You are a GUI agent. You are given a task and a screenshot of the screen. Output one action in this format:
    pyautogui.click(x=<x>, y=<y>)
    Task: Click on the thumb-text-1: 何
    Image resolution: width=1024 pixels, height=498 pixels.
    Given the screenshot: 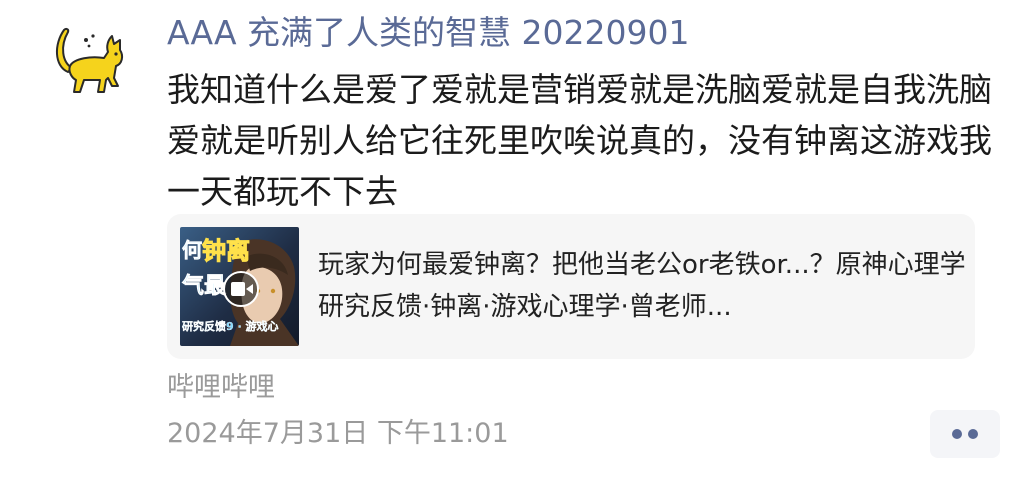 What is the action you would take?
    pyautogui.click(x=192, y=250)
    